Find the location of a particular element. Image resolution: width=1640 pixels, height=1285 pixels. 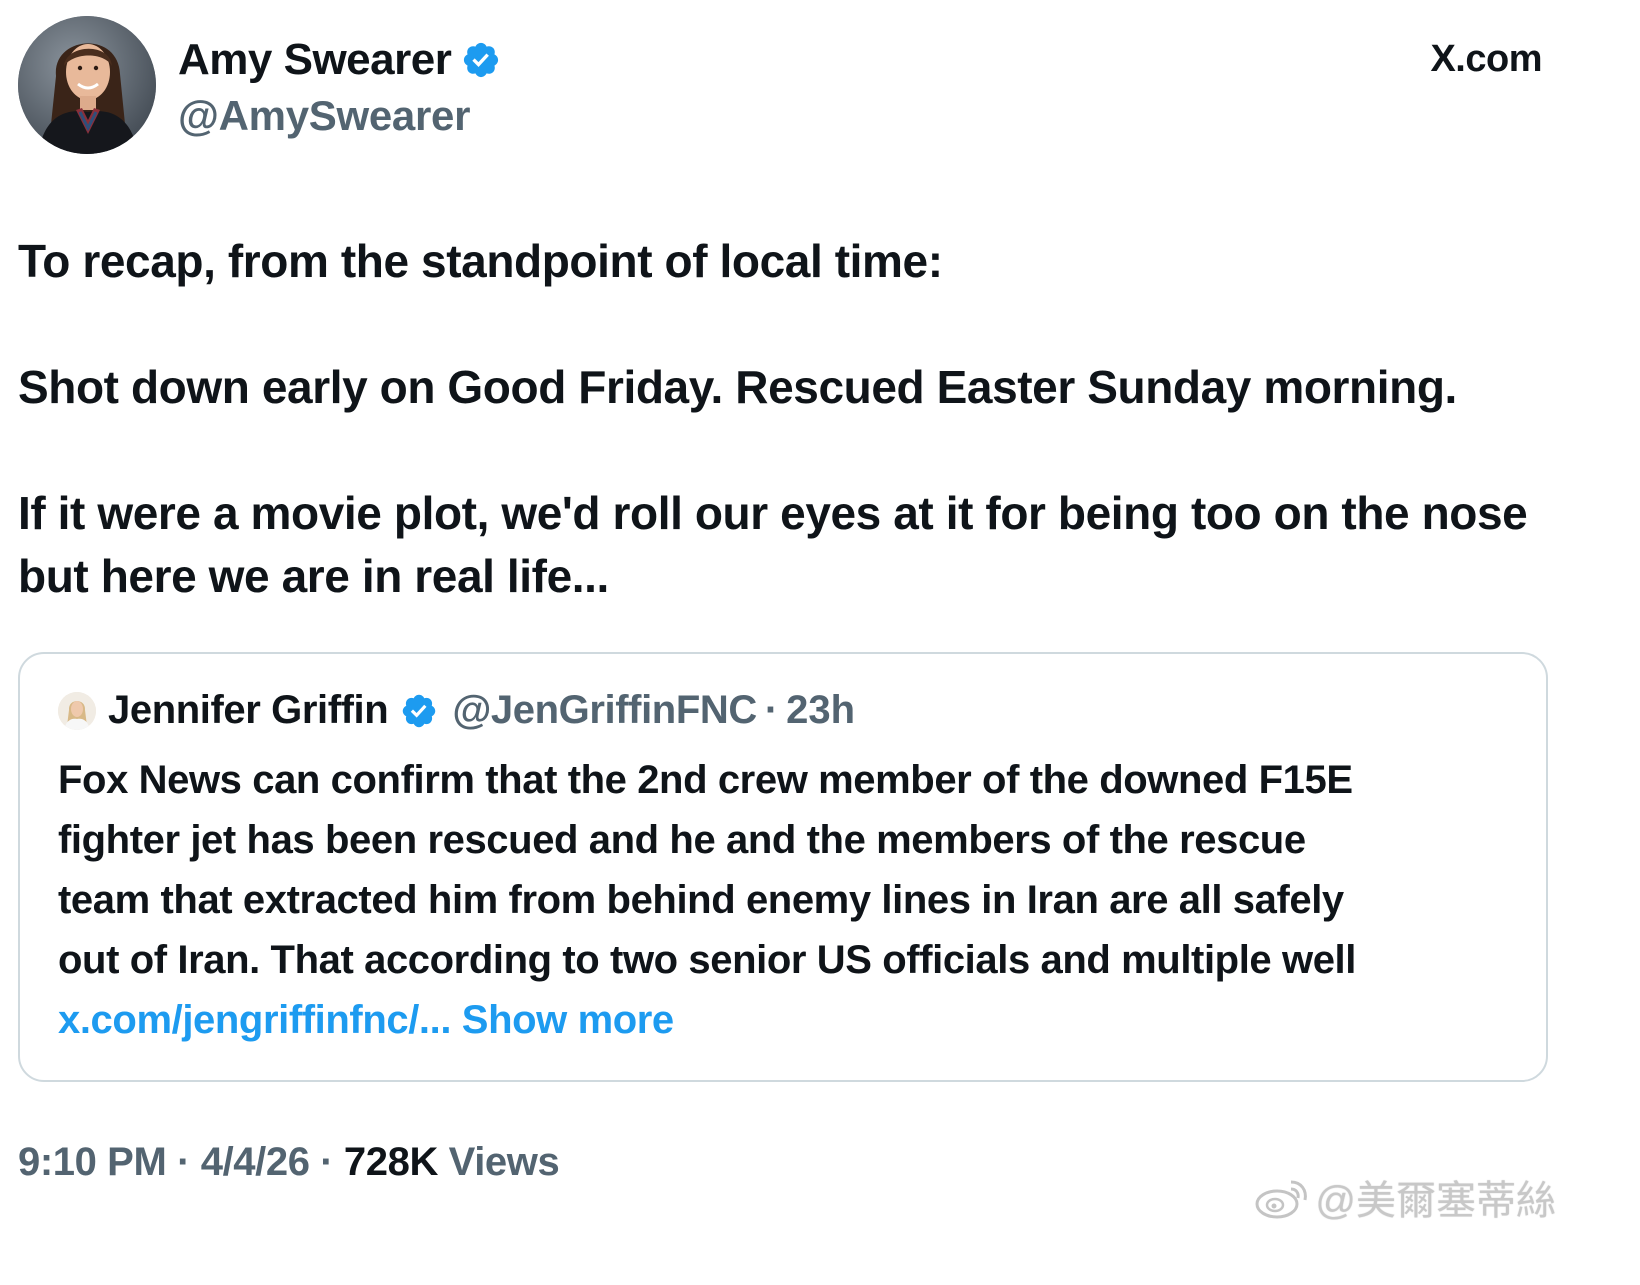

site-label: X.com is located at coordinates (1486, 59).